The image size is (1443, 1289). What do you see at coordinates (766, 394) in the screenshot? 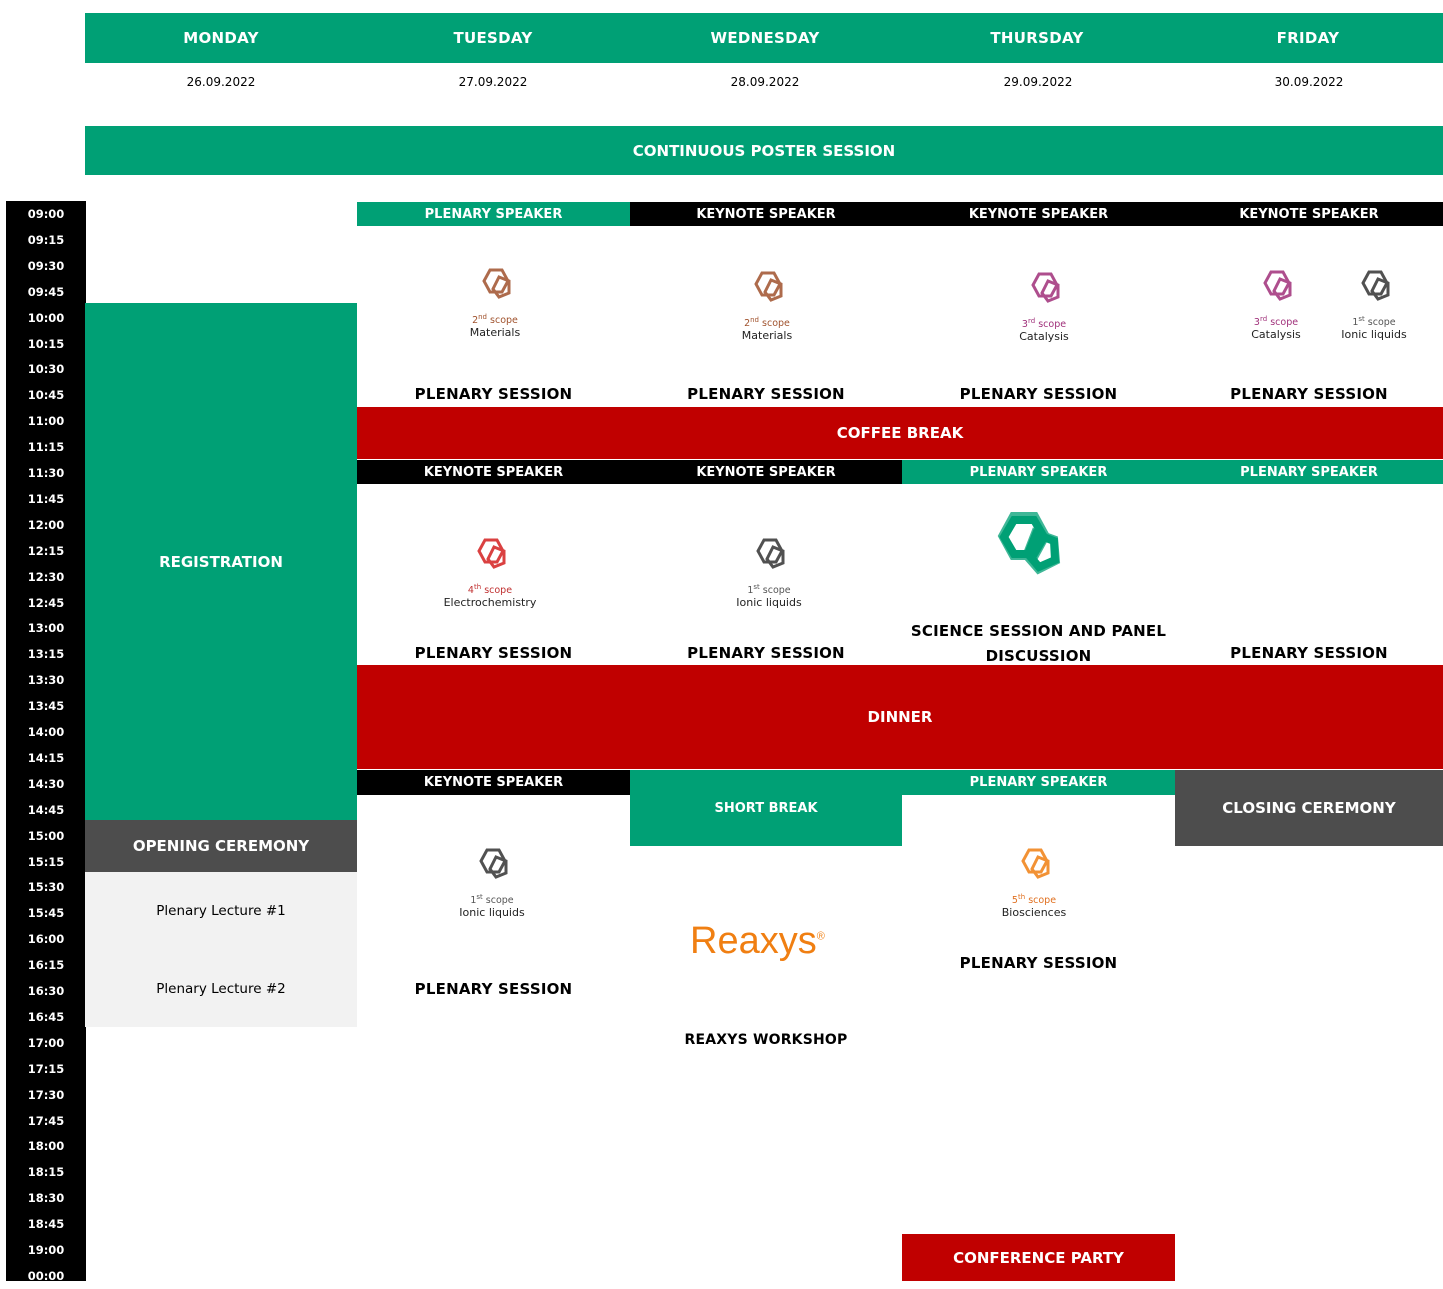
I see `wed-morning-plenary-session: PLENARY SESSION` at bounding box center [766, 394].